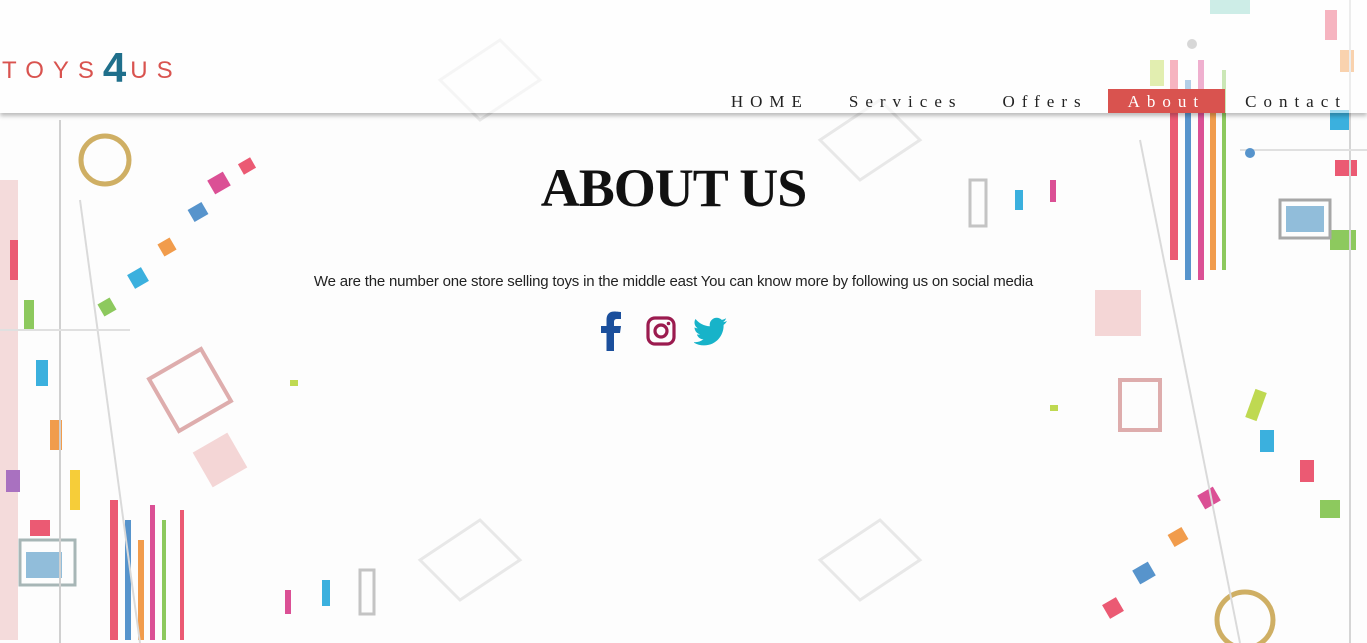 The width and height of the screenshot is (1367, 643). I want to click on facebook-icon, so click(611, 331).